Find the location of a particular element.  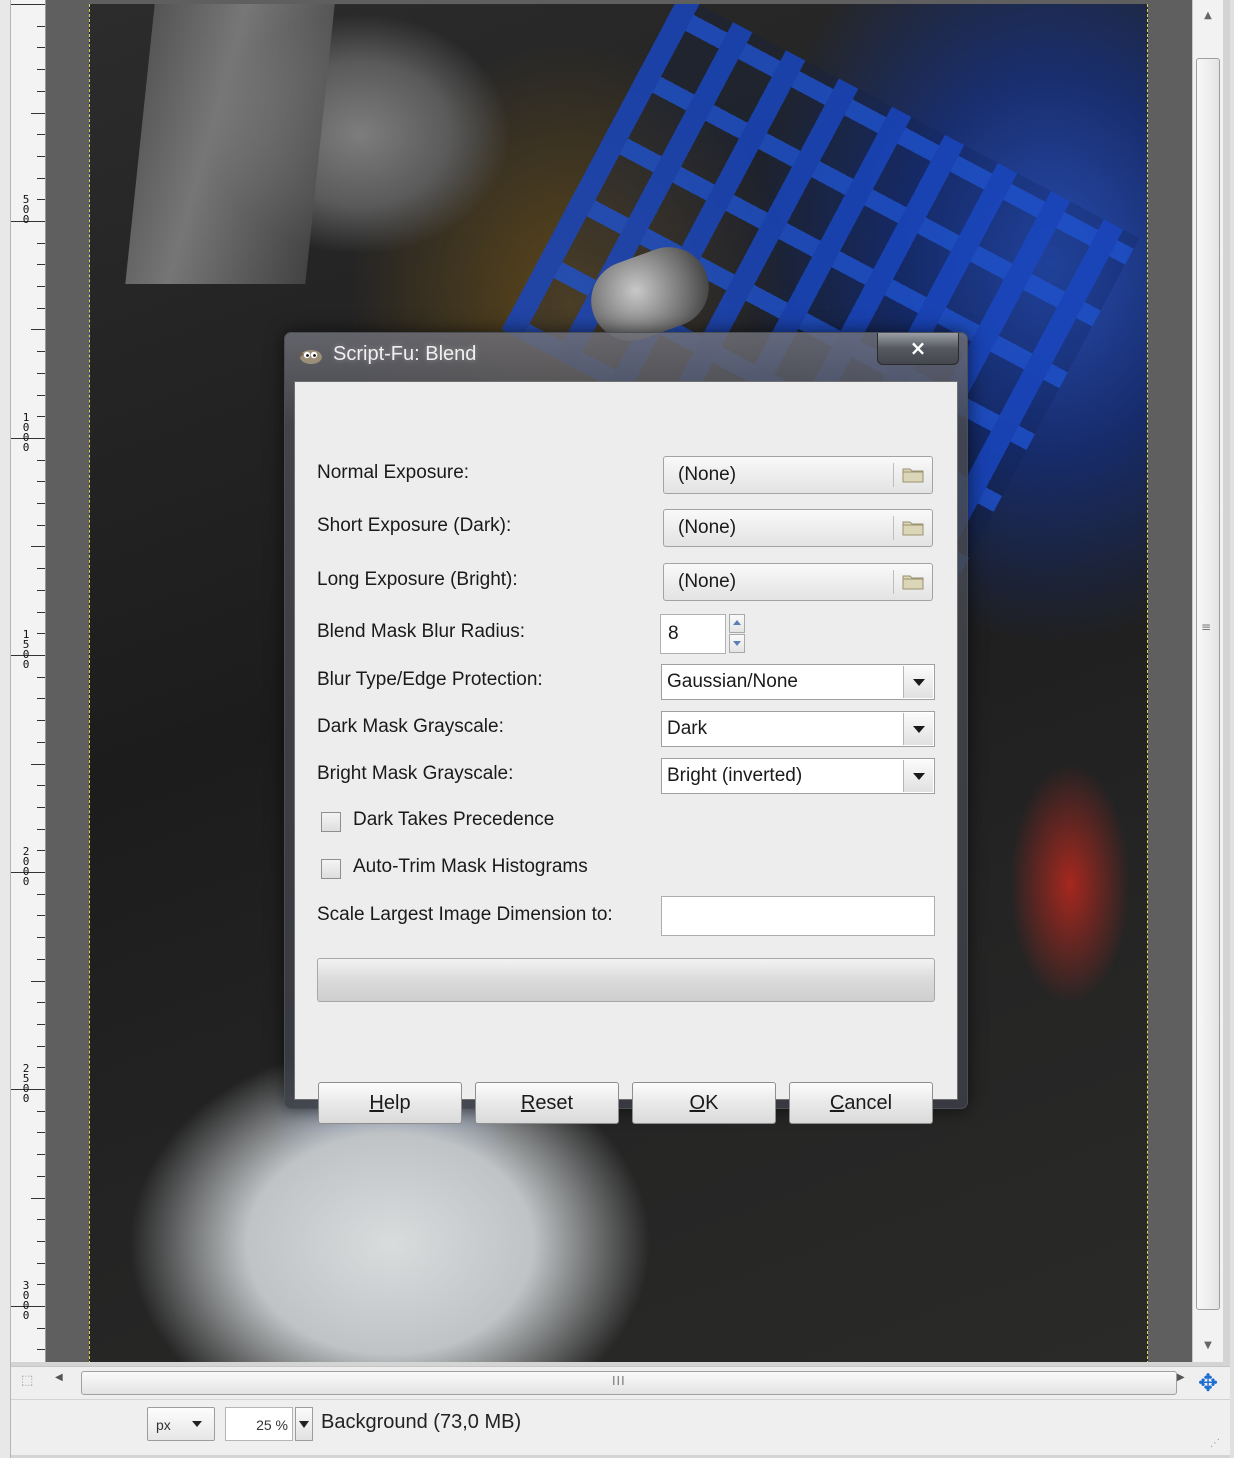

ruler-label: 3000 is located at coordinates (26, 1300).